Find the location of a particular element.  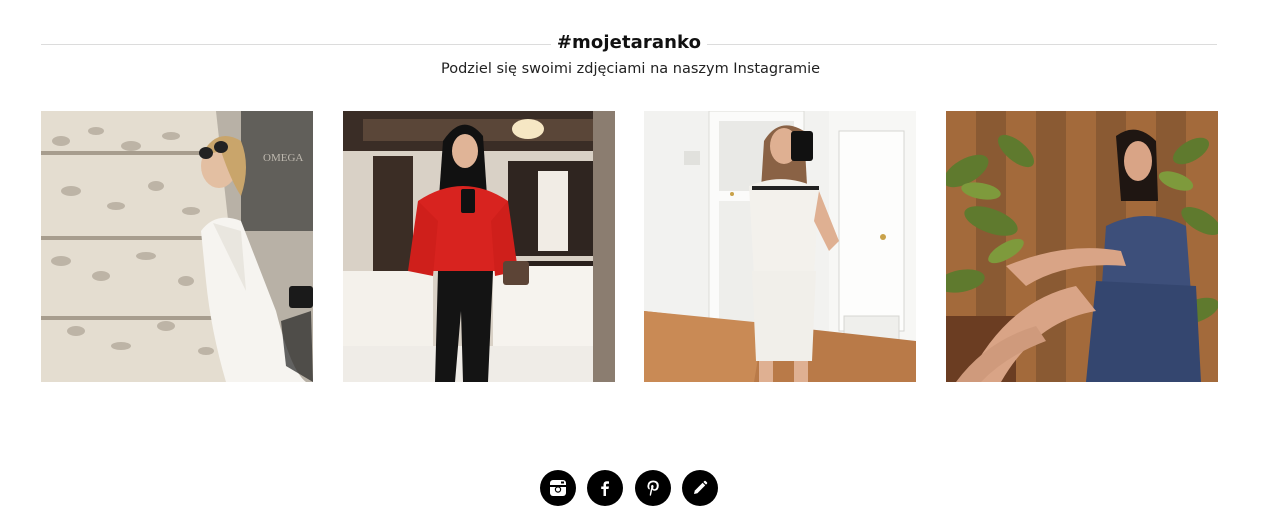

facebook-icon is located at coordinates (605, 488).